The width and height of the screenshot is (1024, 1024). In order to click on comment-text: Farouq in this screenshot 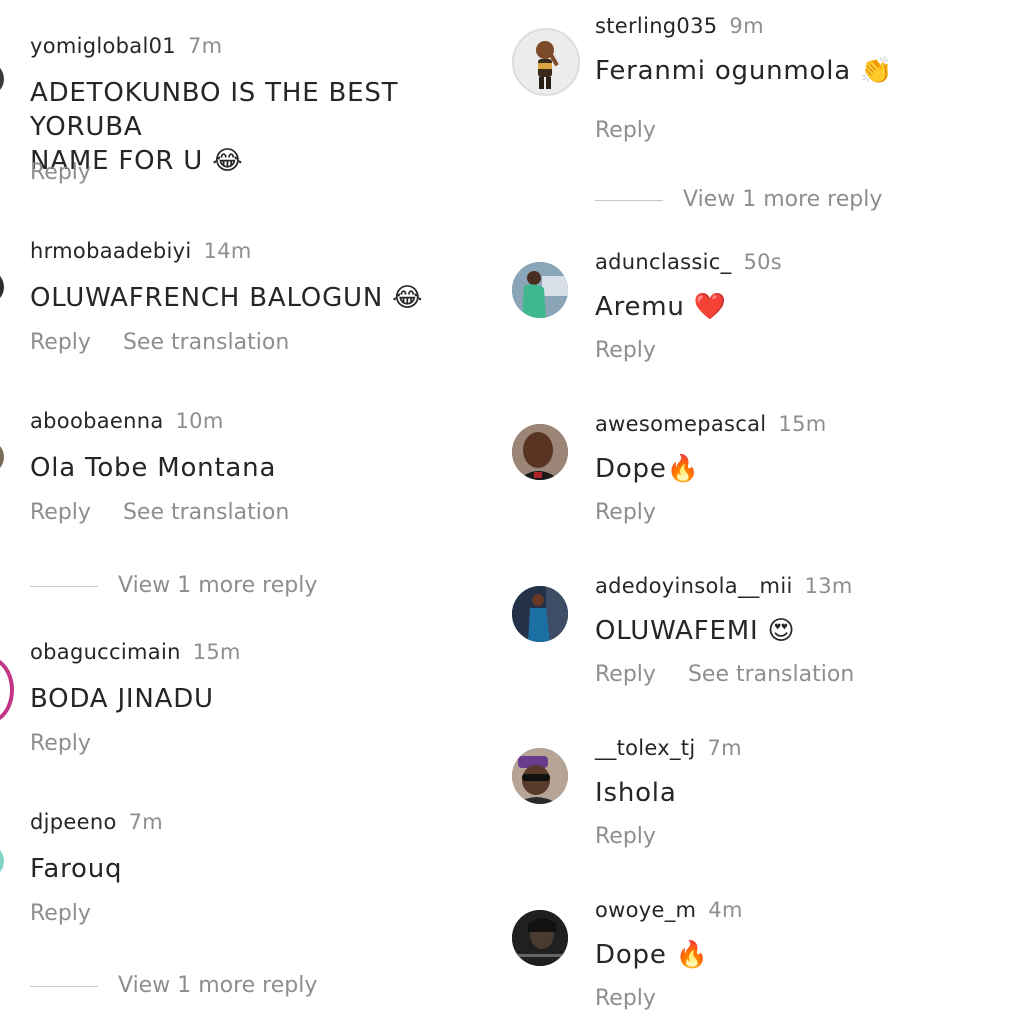, I will do `click(76, 869)`.